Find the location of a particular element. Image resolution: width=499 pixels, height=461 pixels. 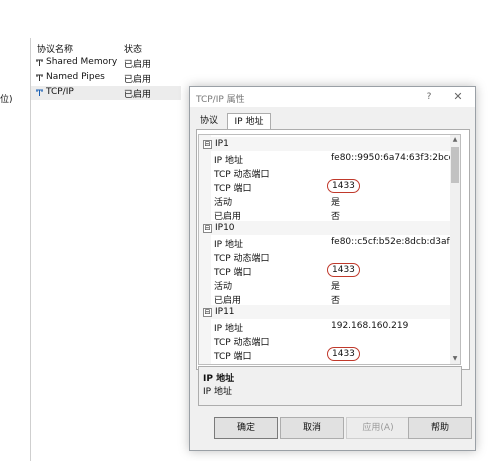

protocol-name: TCP/IP is located at coordinates (60, 92).